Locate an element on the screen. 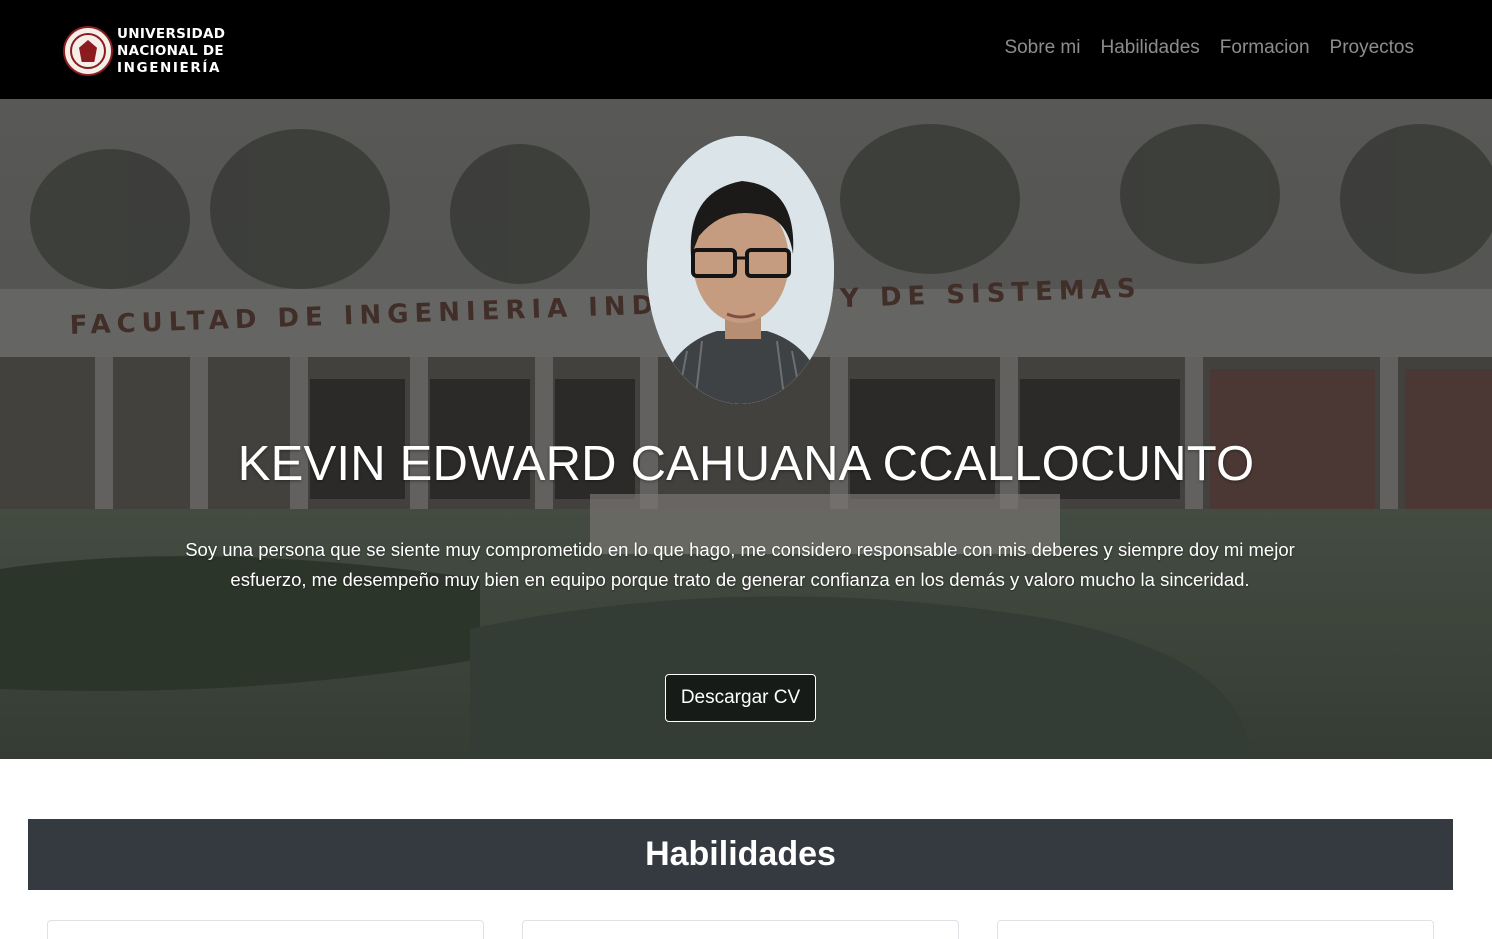 Image resolution: width=1492 pixels, height=939 pixels. skills-section-header: Habilidades is located at coordinates (740, 854).